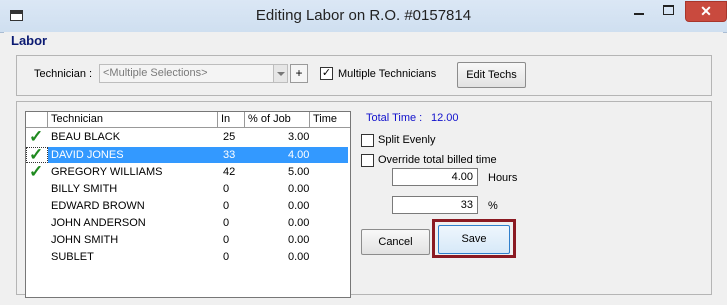 The height and width of the screenshot is (305, 727). I want to click on cell-technician: JOHN SMITH, so click(85, 240).